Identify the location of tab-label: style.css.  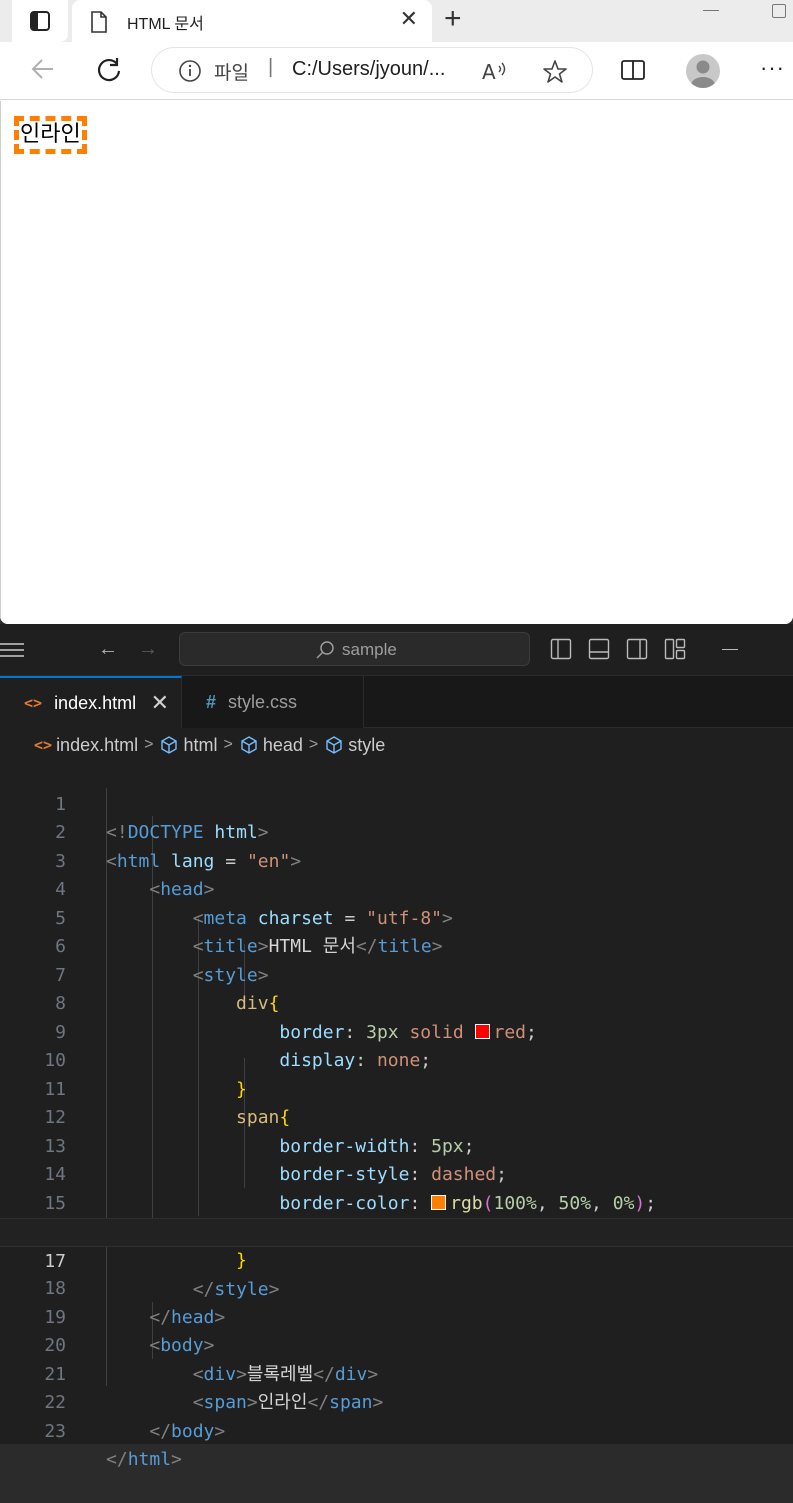
(263, 701).